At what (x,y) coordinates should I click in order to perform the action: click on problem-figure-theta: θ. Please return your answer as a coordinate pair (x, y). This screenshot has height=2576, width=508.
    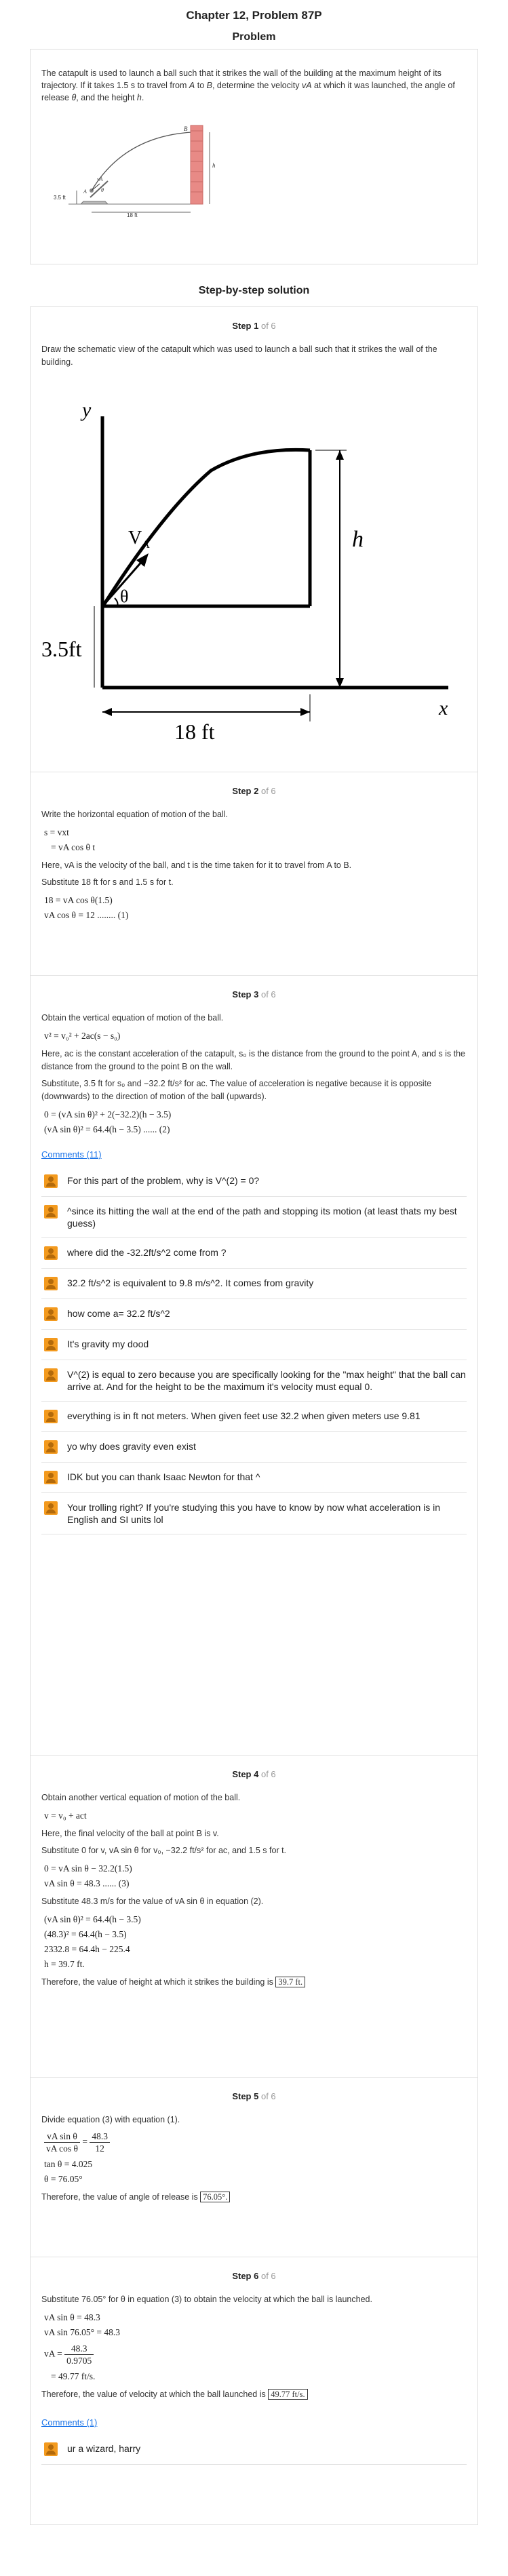
    Looking at the image, I should click on (102, 190).